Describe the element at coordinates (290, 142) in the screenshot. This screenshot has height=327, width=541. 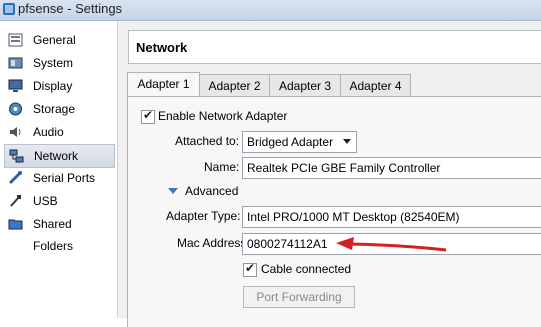
I see `attached-to-value: Bridged Adapter` at that location.